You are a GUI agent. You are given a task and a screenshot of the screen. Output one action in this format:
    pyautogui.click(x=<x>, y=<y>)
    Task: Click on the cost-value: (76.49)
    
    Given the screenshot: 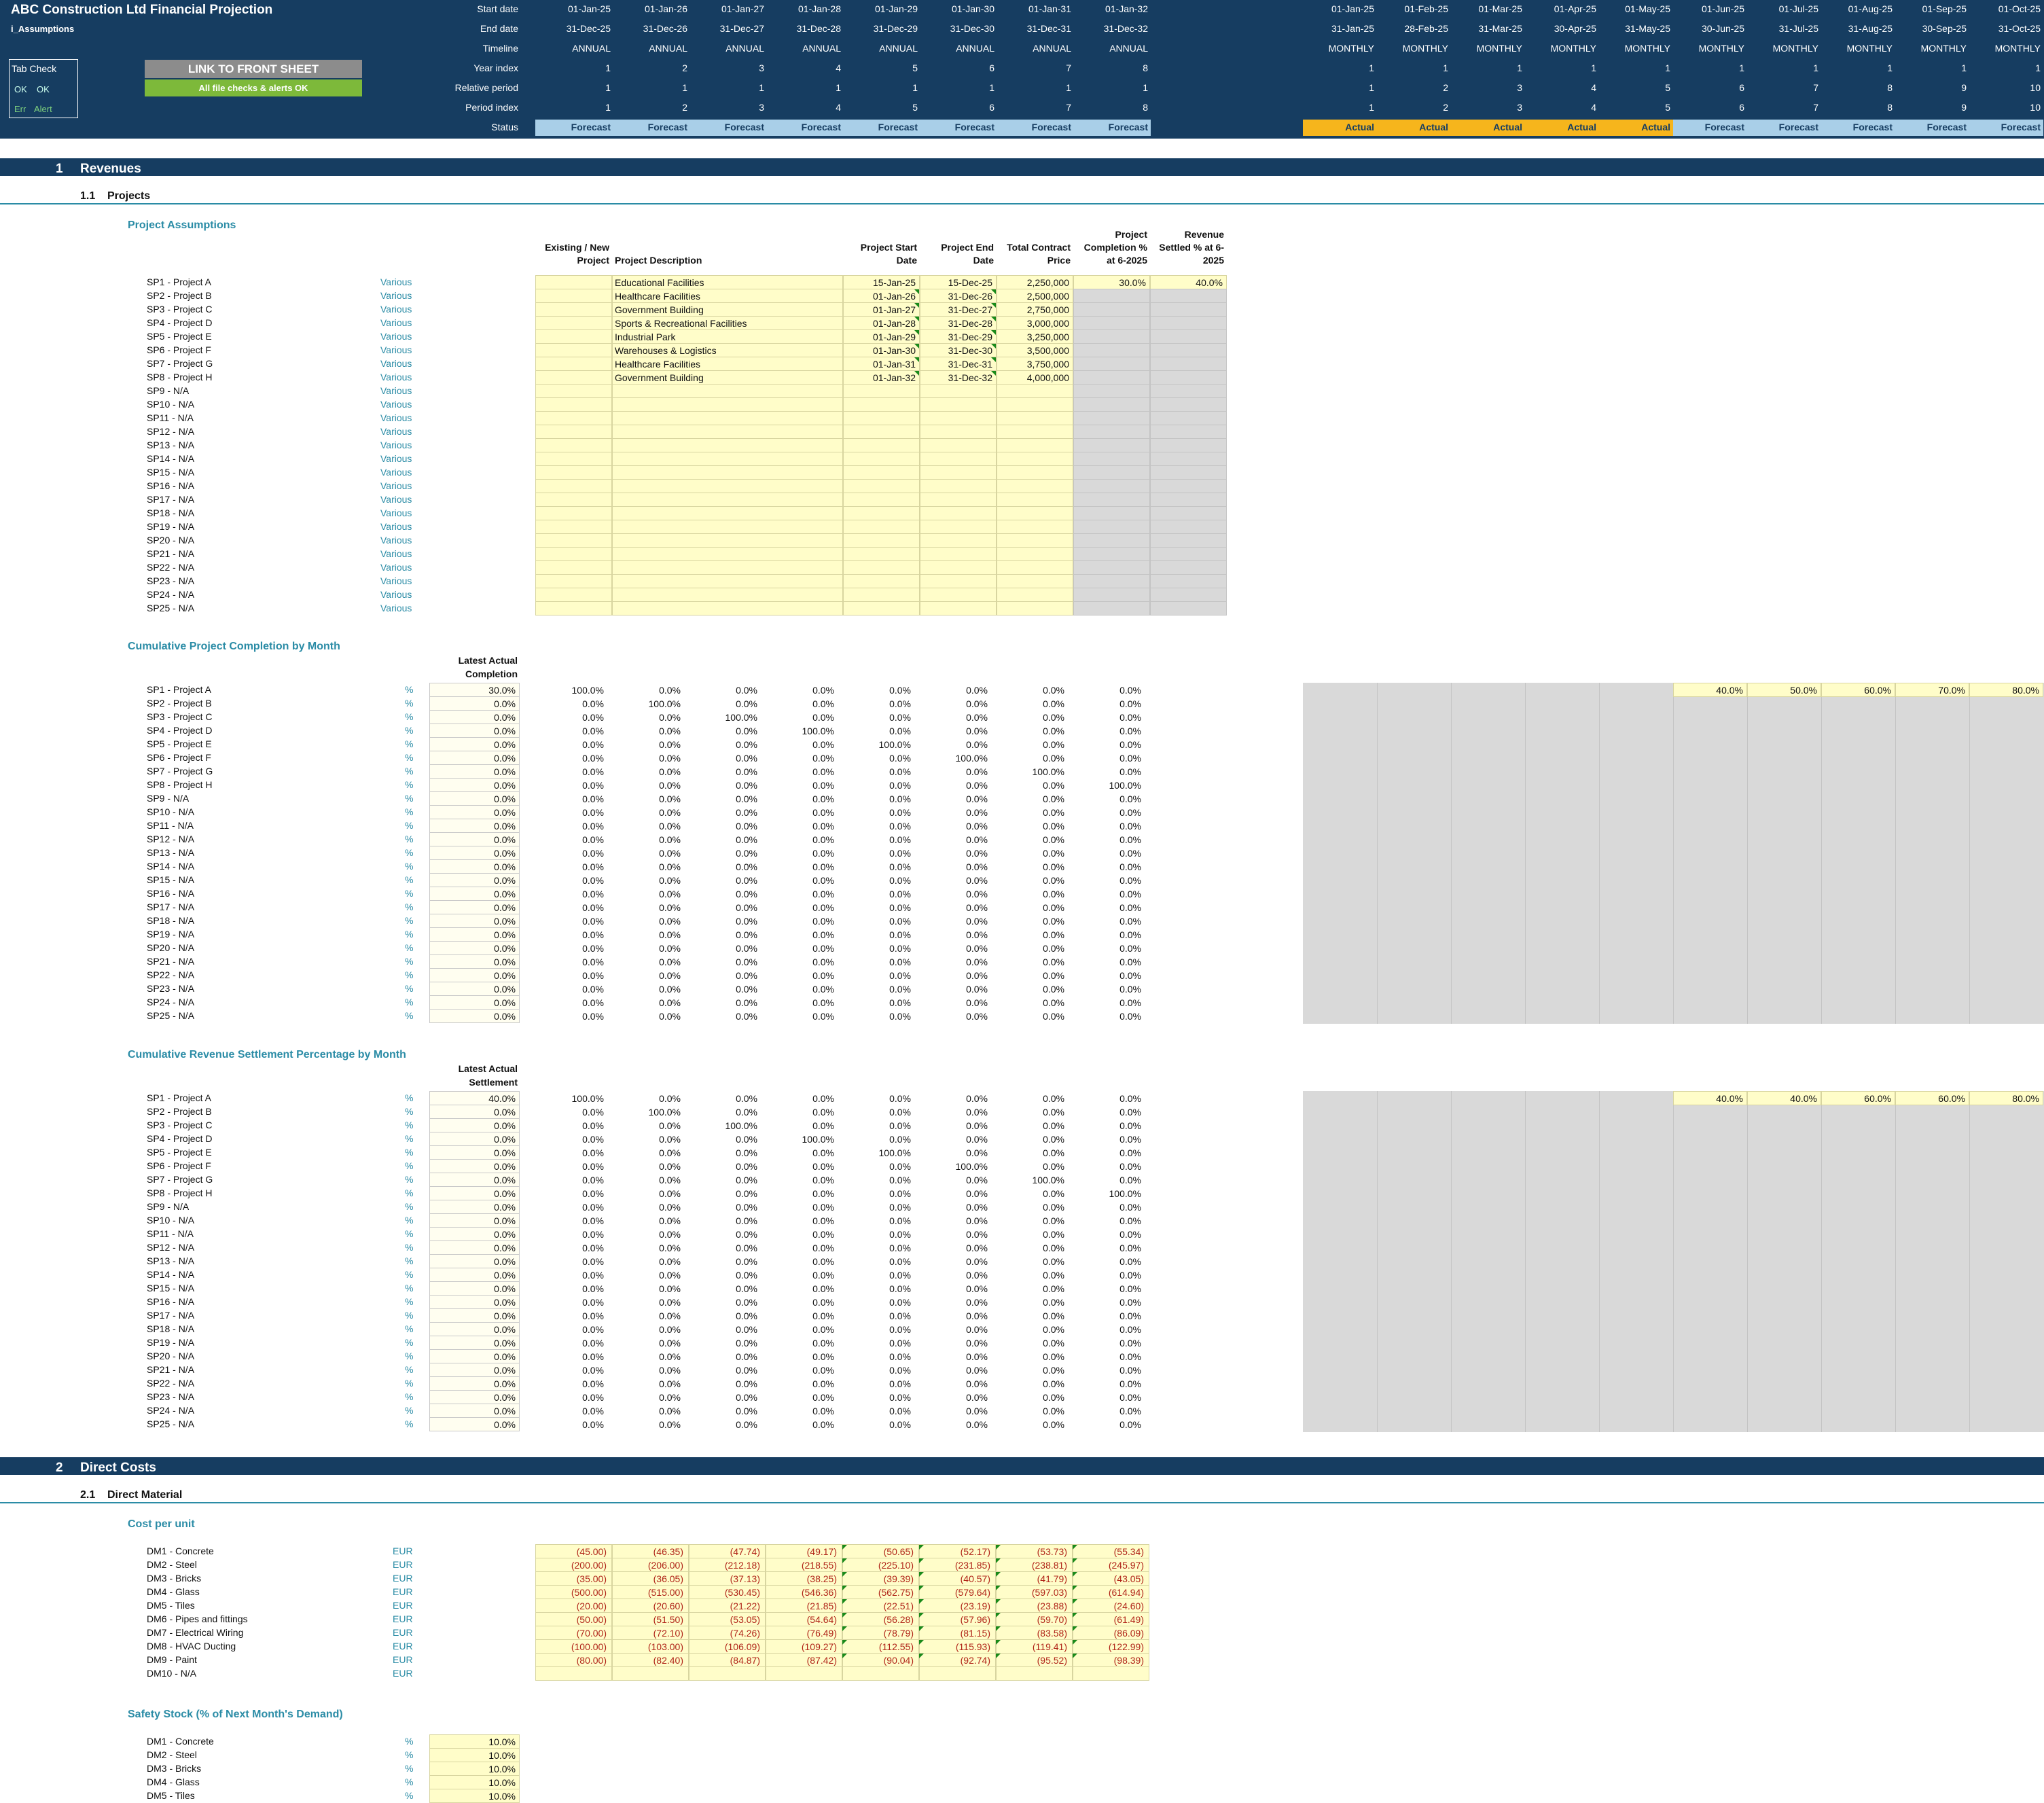 What is the action you would take?
    pyautogui.click(x=802, y=1633)
    